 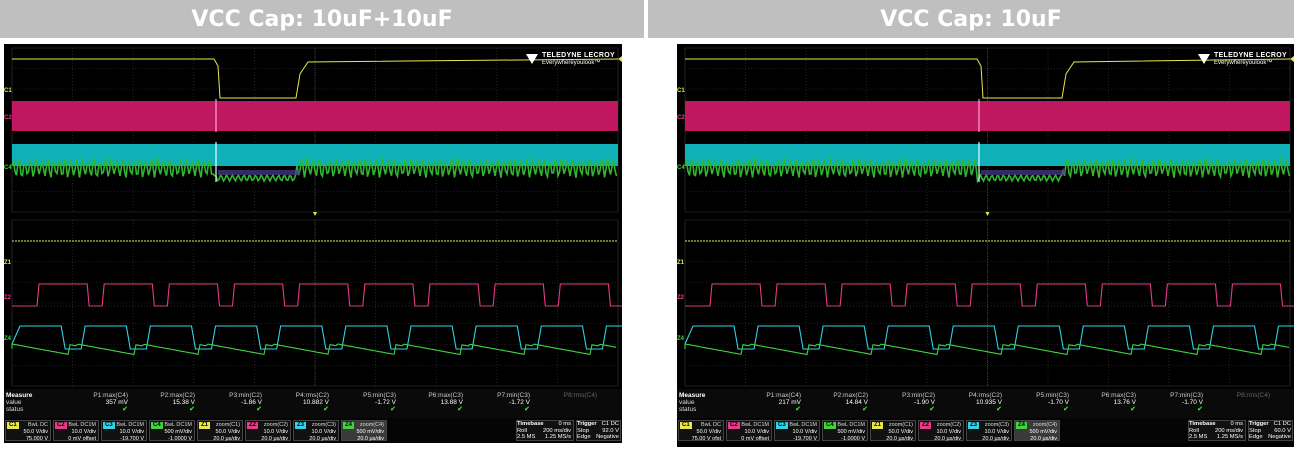 What do you see at coordinates (856, 402) in the screenshot?
I see `param-value: 14.84 V` at bounding box center [856, 402].